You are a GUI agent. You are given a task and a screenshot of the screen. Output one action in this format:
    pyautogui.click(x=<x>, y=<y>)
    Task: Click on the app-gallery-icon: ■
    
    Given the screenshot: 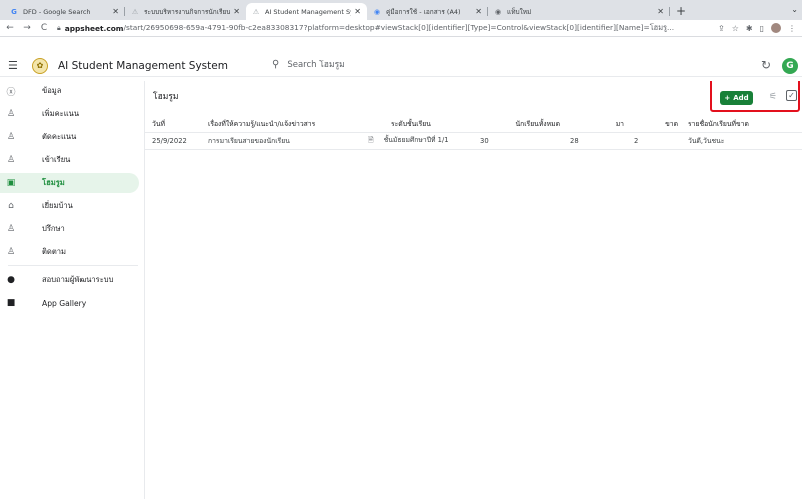 What is the action you would take?
    pyautogui.click(x=11, y=303)
    